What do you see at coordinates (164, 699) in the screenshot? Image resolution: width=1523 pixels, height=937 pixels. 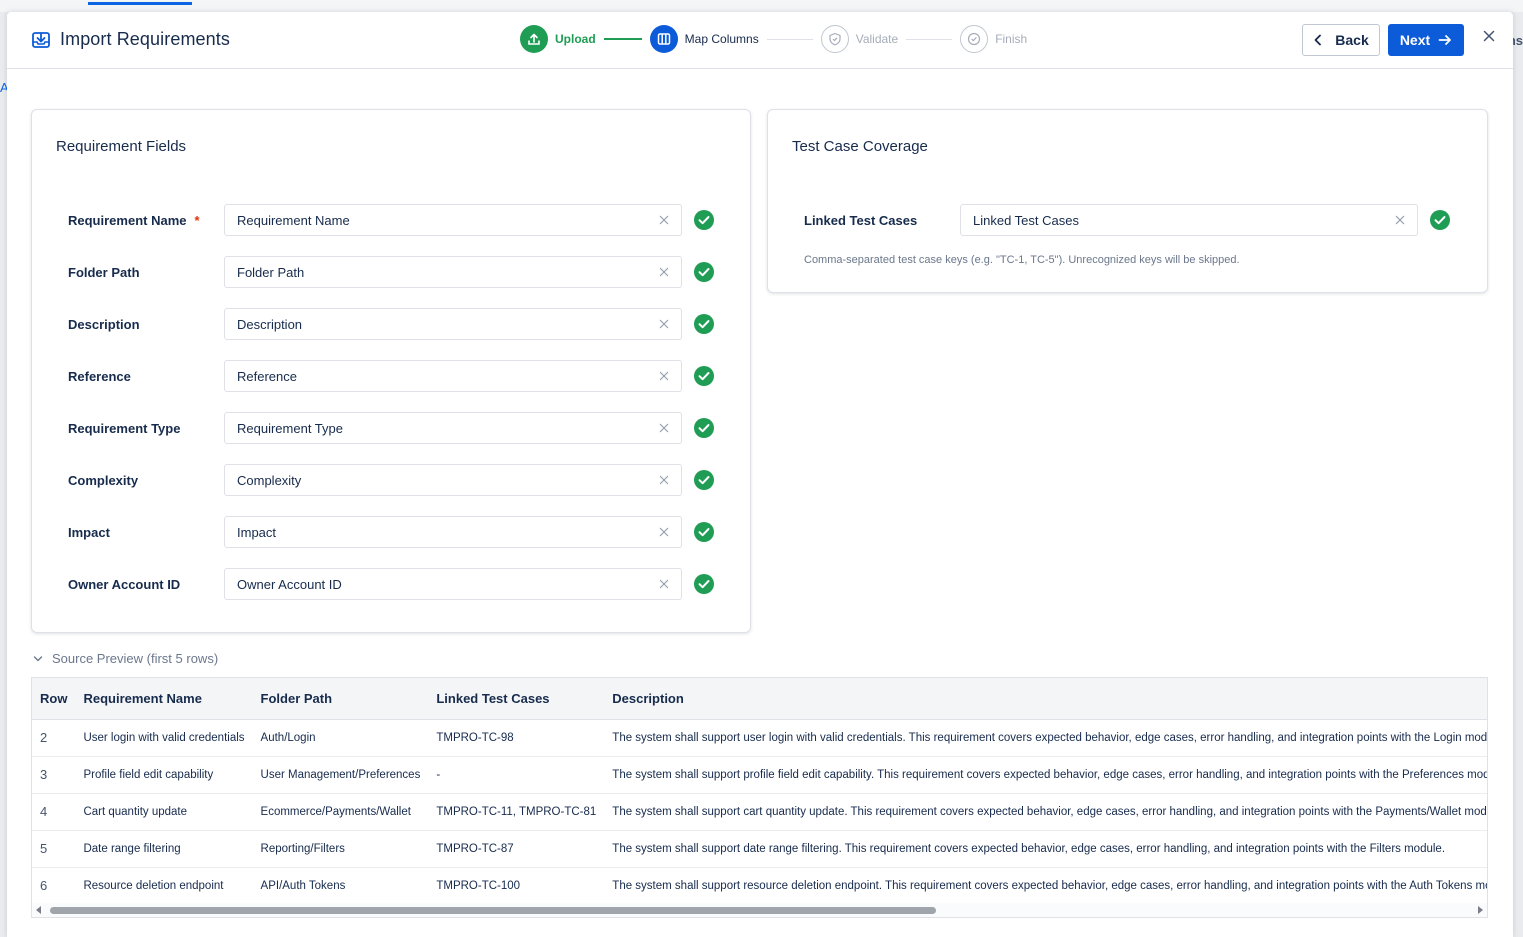 I see `column-header-requirement-name: Requirement Name` at bounding box center [164, 699].